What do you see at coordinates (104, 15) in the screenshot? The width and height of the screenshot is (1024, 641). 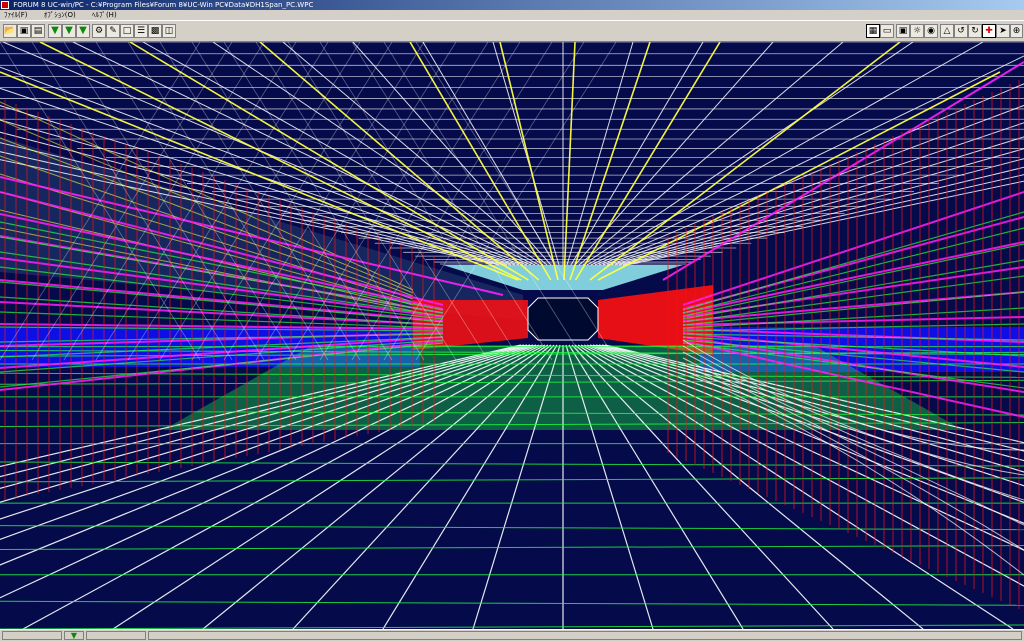 I see `menu-help: ﾍﾙﾌﾟ(H)` at bounding box center [104, 15].